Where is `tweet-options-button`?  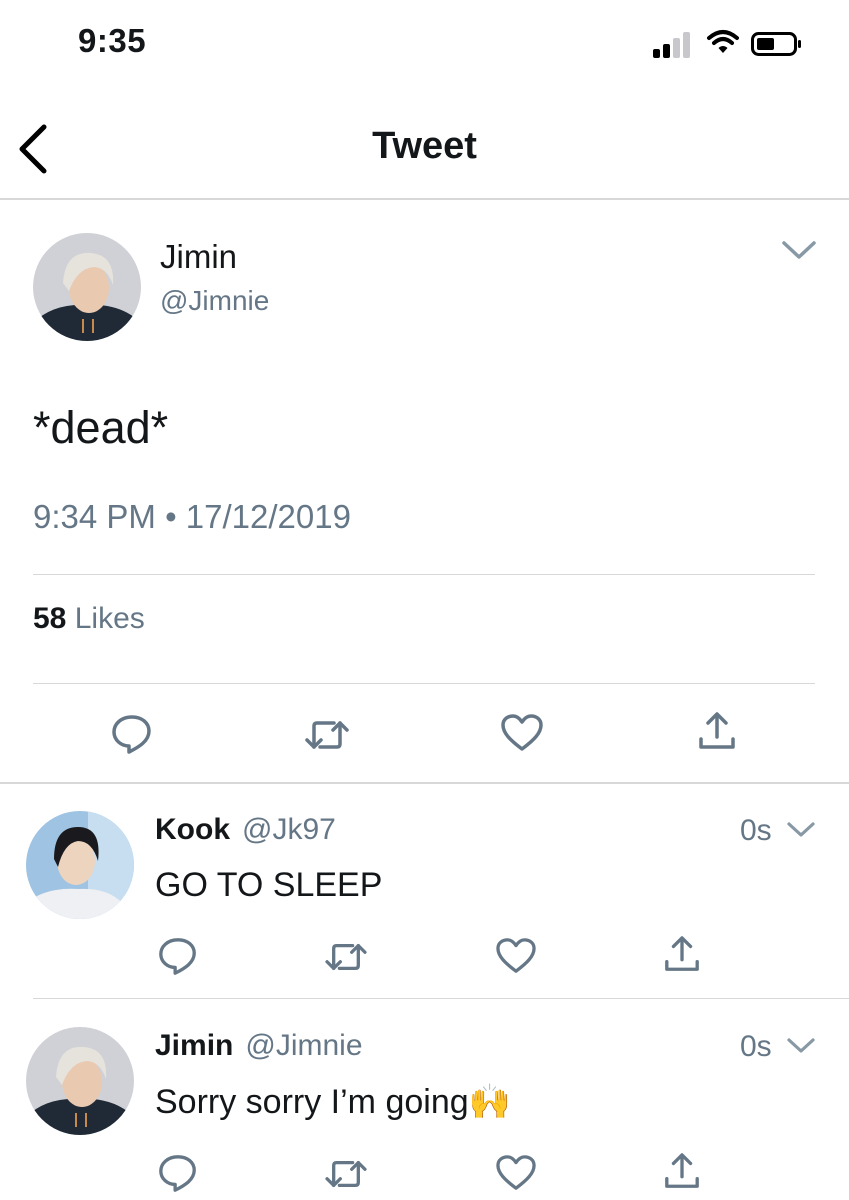 tweet-options-button is located at coordinates (799, 252).